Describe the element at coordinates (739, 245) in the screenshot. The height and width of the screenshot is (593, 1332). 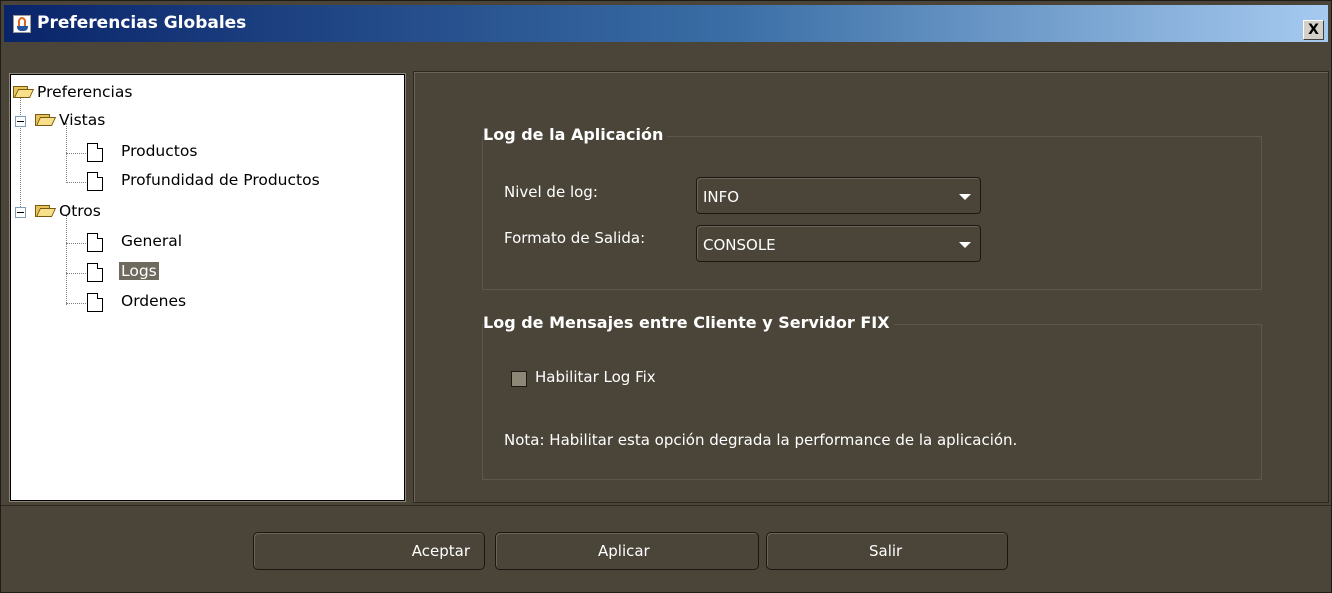
I see `select-value: CONSOLE` at that location.